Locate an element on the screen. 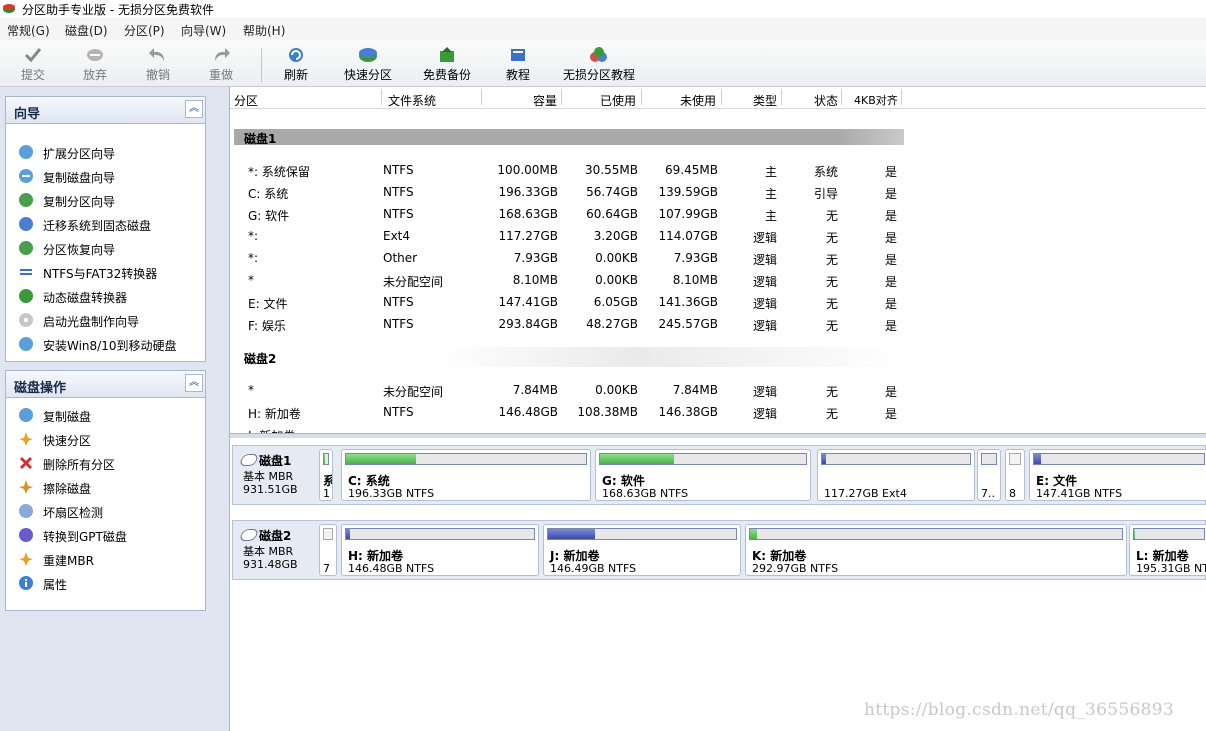 The width and height of the screenshot is (1206, 731). quick-partition-icon is located at coordinates (368, 55).